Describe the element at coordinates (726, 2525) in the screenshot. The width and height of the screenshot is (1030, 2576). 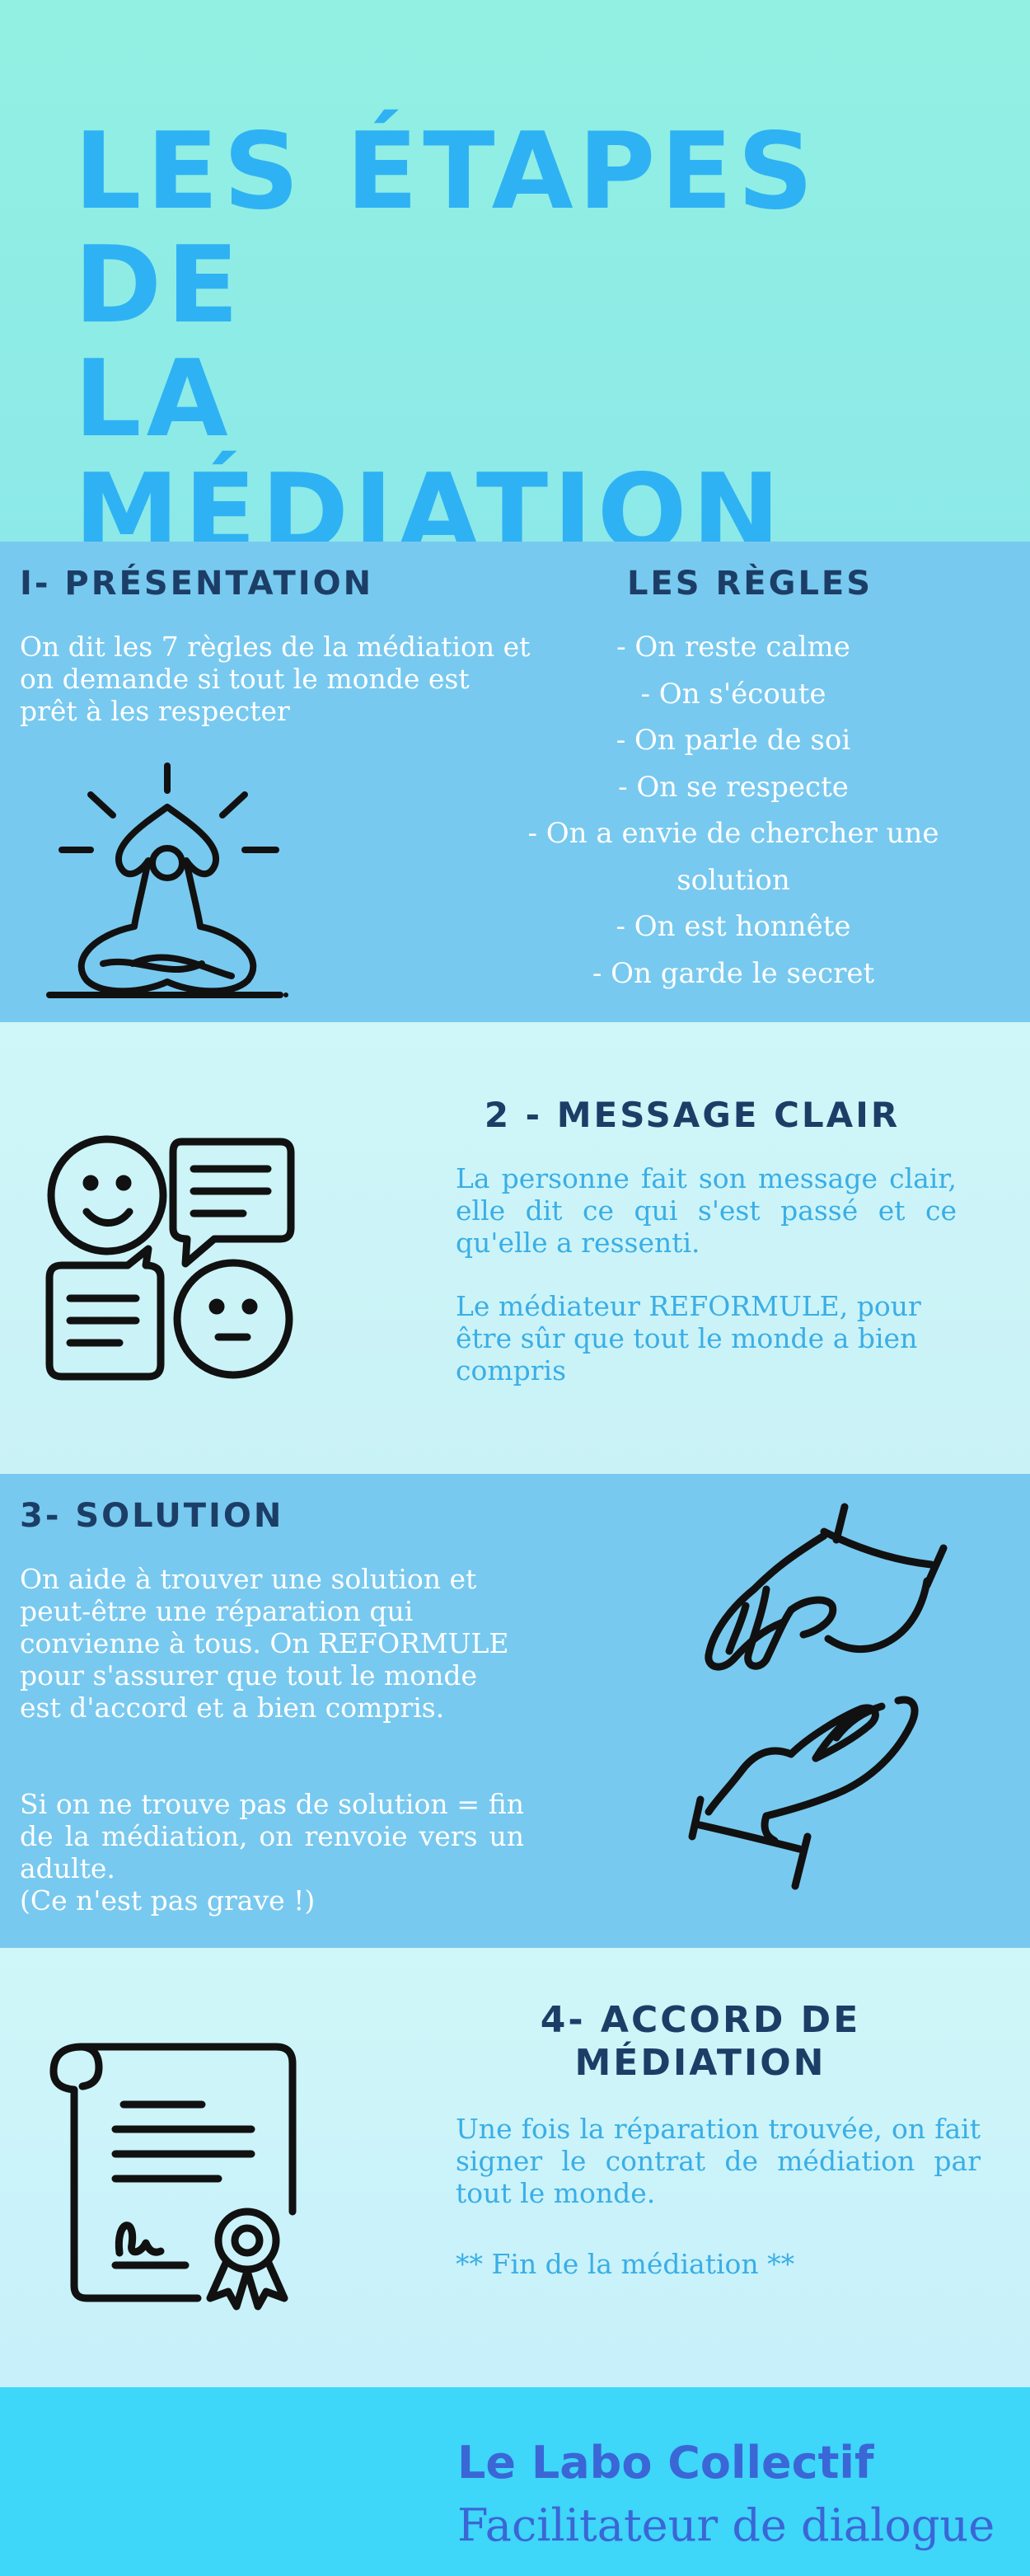
I see `footer-subtitle: Facilitateur de dialogue` at that location.